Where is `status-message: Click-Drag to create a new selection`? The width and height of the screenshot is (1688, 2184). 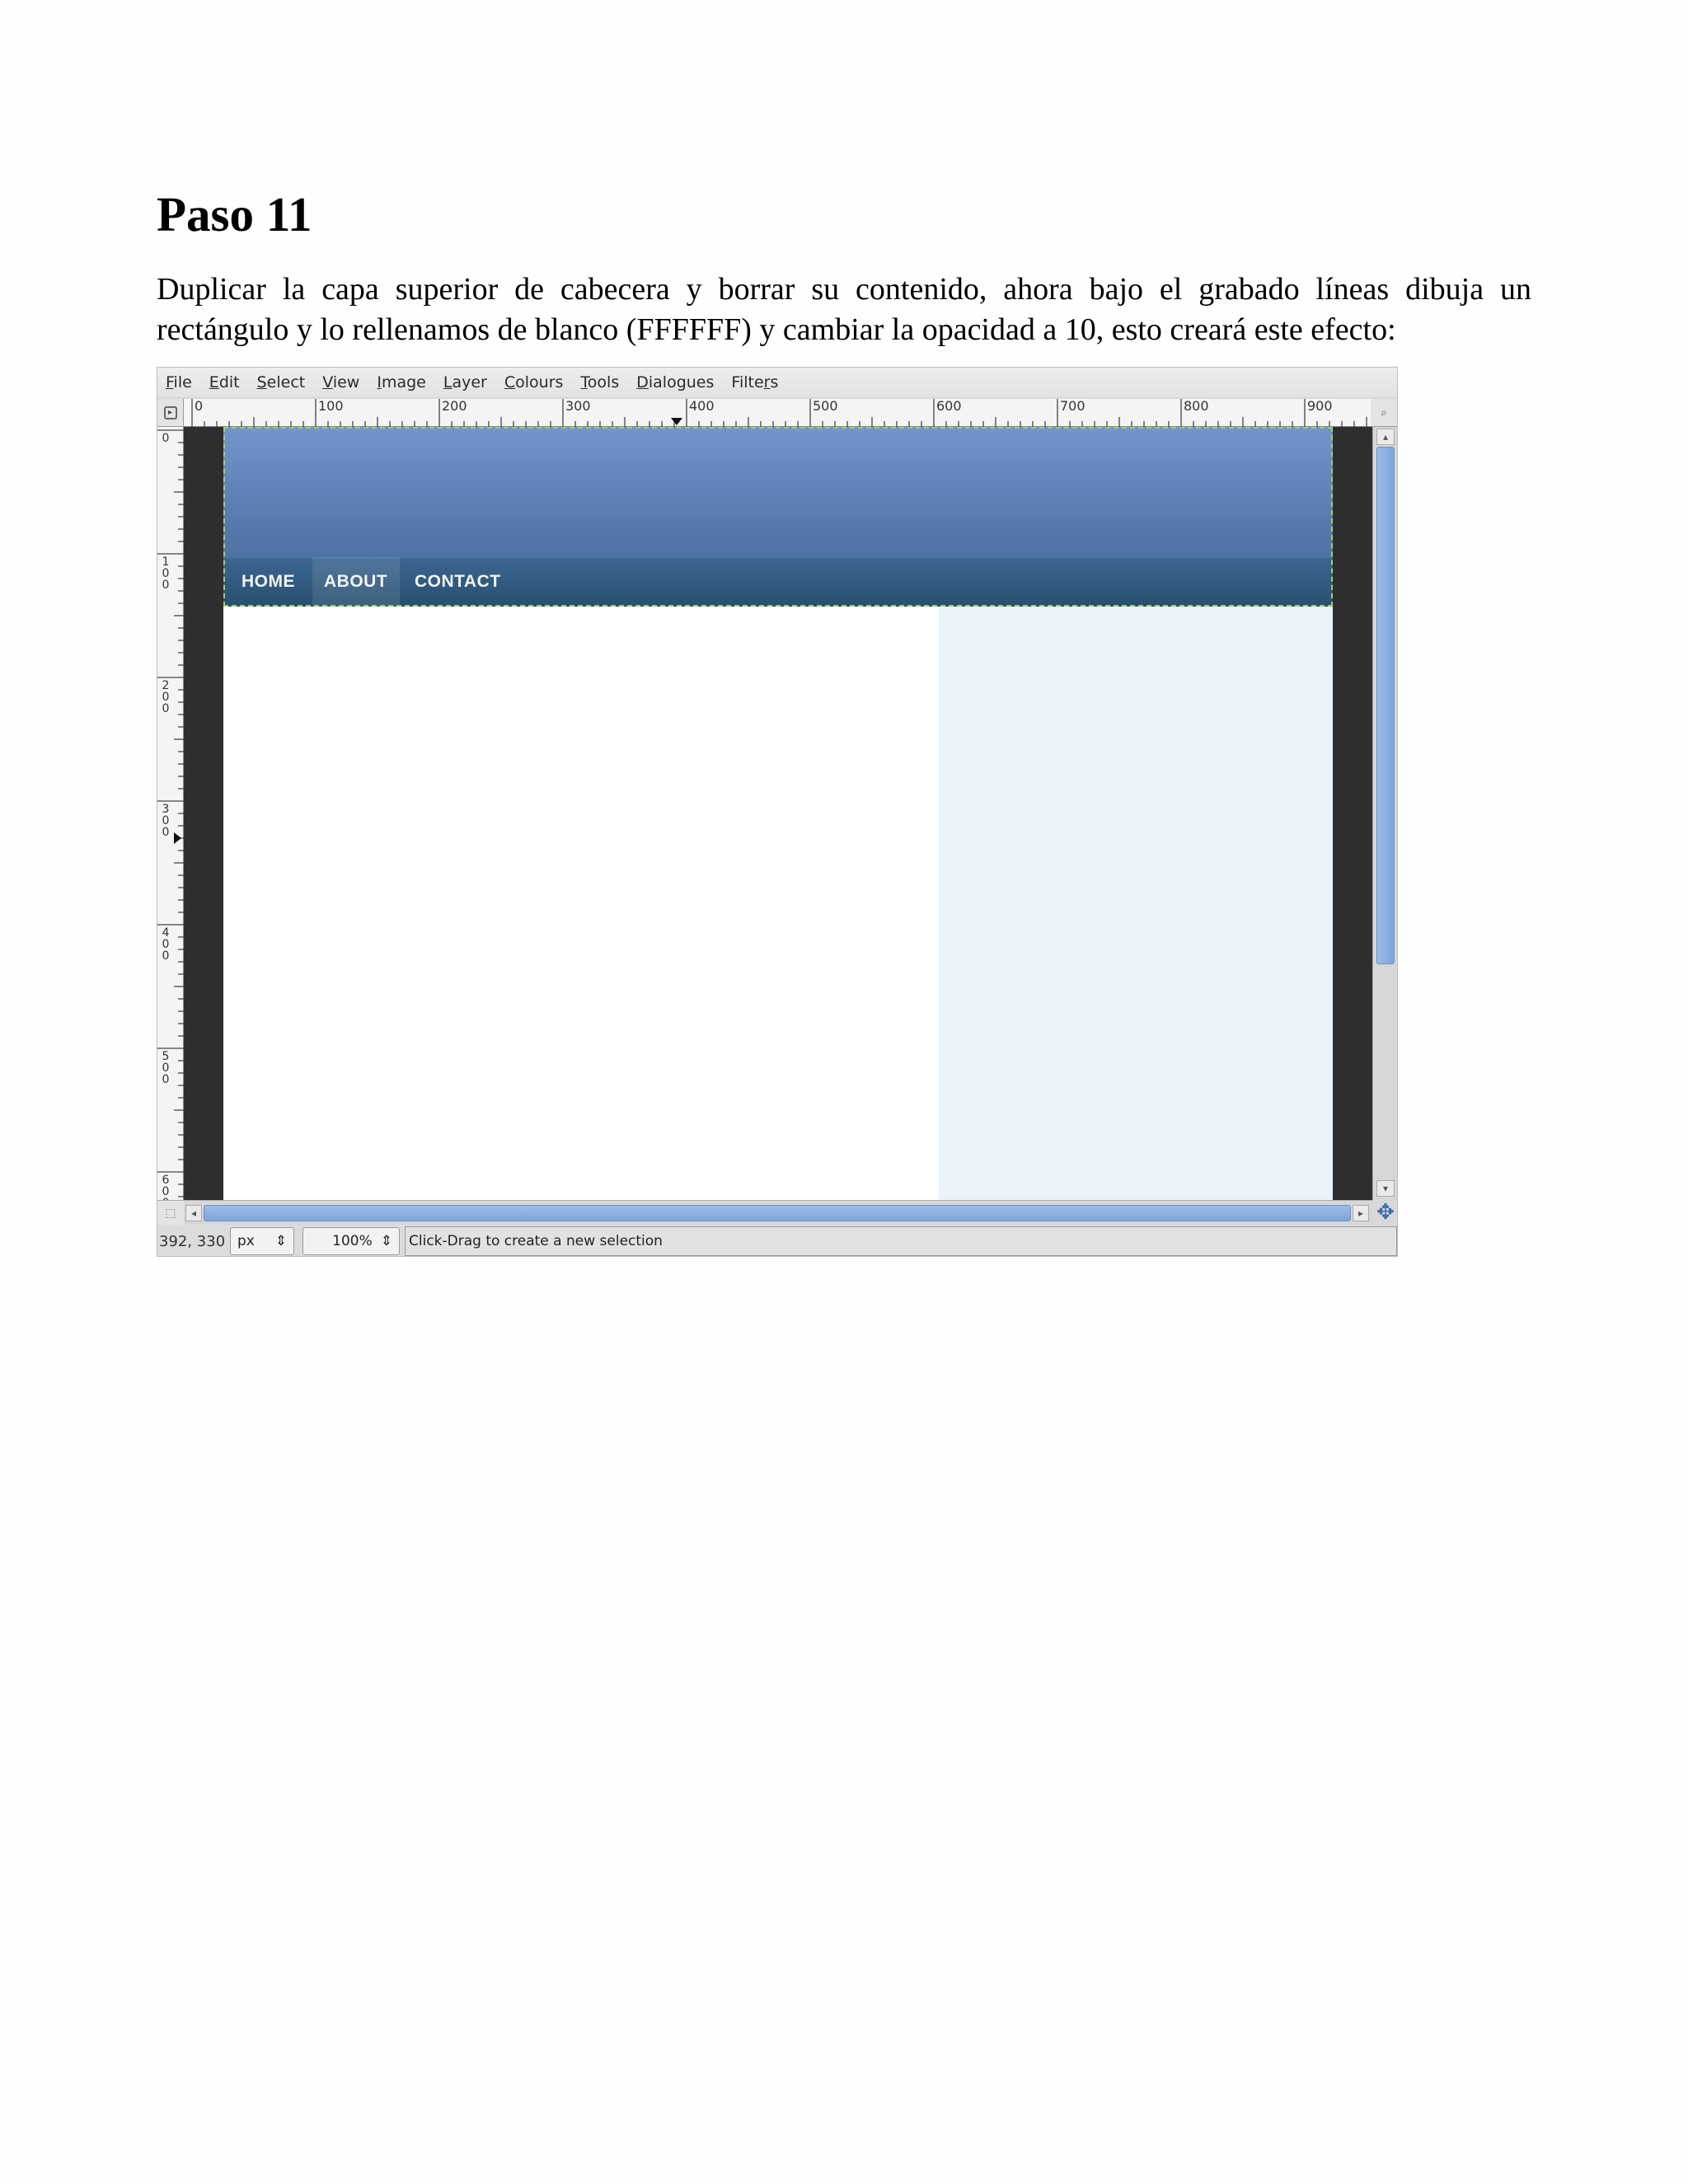 status-message: Click-Drag to create a new selection is located at coordinates (901, 1241).